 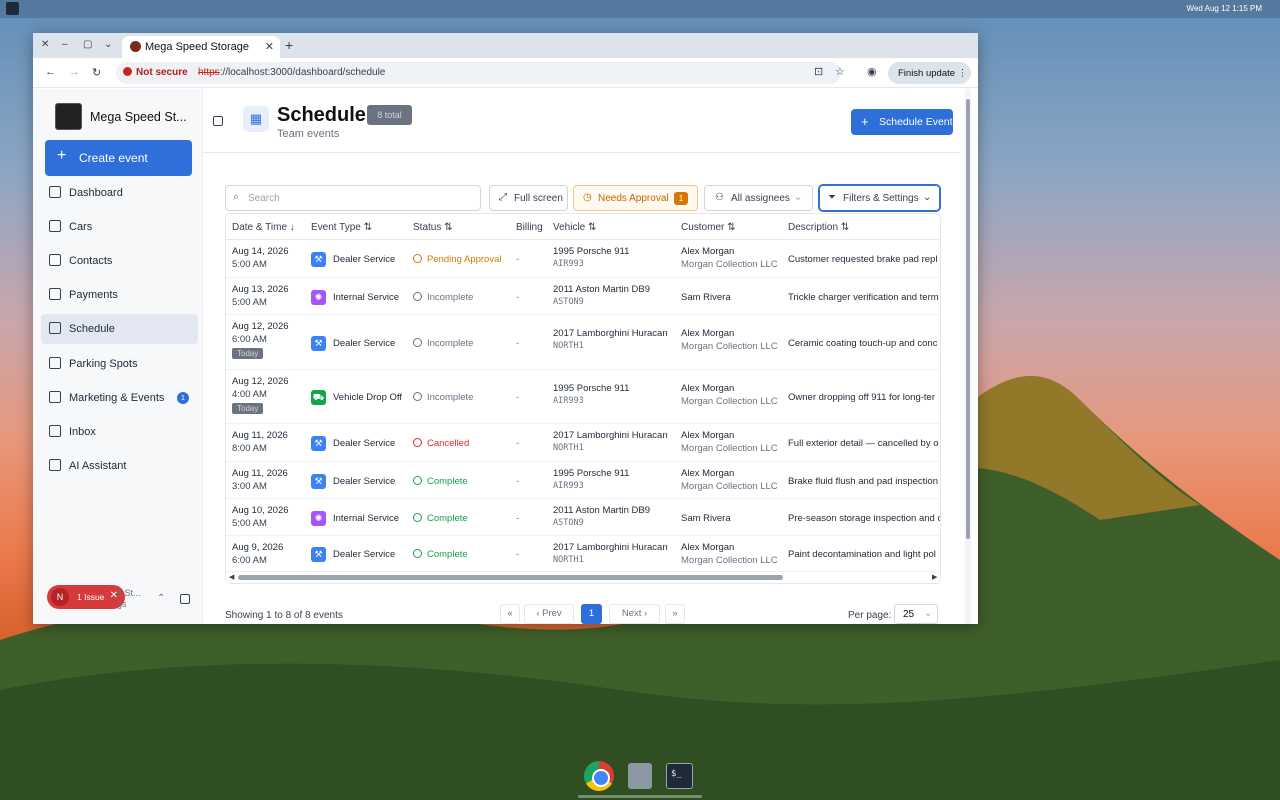 What do you see at coordinates (440, 518) in the screenshot?
I see `status-cell: Complete` at bounding box center [440, 518].